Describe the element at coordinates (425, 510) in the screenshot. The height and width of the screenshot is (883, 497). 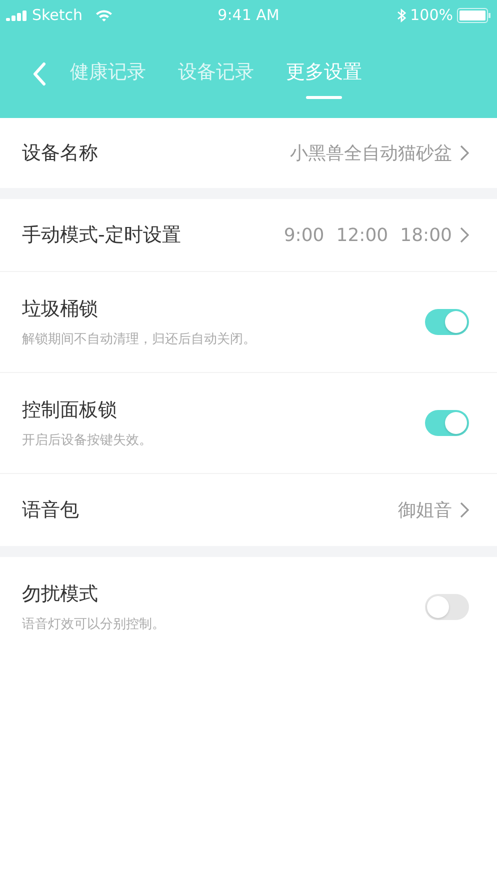
I see `setting-value: 御姐音` at that location.